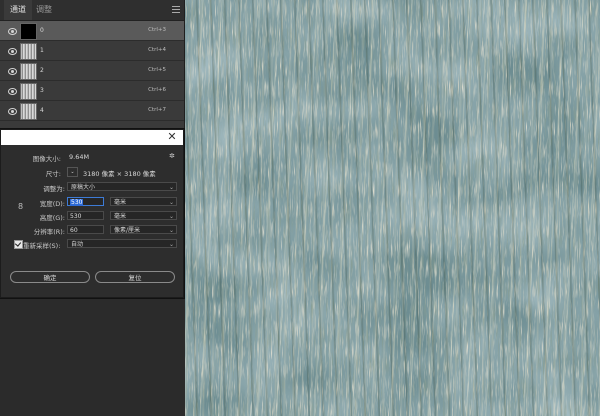 The width and height of the screenshot is (600, 416). I want to click on channel-shortcut: Ctrl+3, so click(157, 30).